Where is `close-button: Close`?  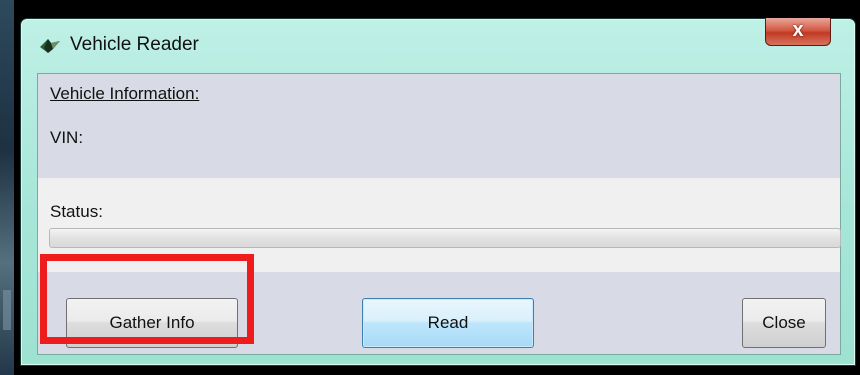 close-button: Close is located at coordinates (784, 323).